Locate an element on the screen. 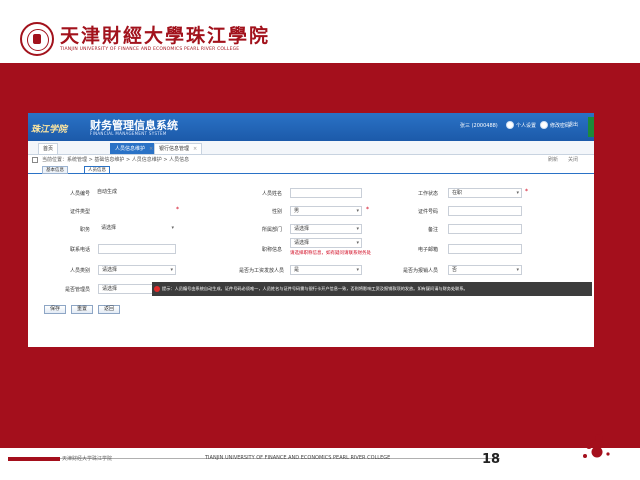 The width and height of the screenshot is (640, 480). reset-button: 重置 is located at coordinates (82, 309).